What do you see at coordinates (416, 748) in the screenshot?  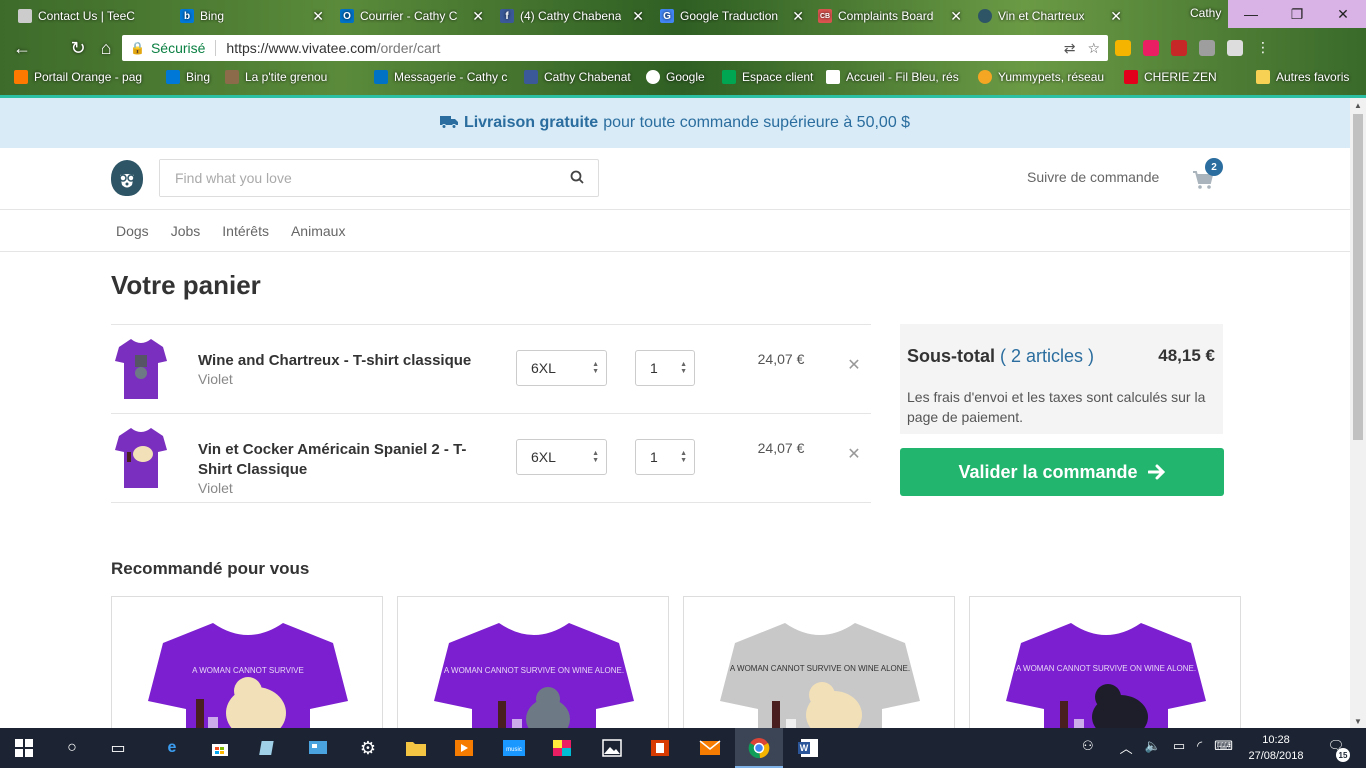 I see `file-explorer-icon` at bounding box center [416, 748].